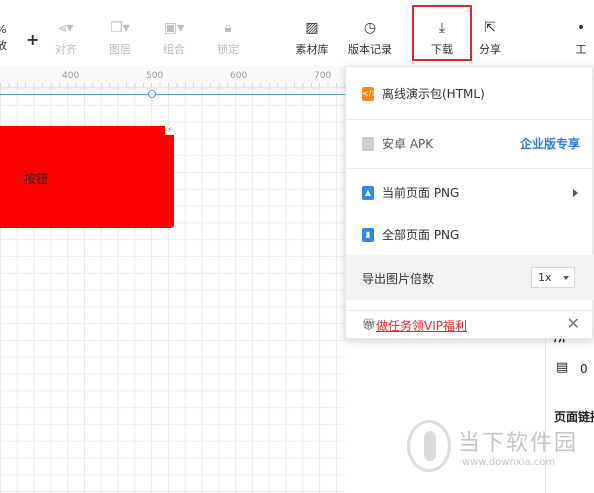  I want to click on ruler-mark: 600, so click(239, 76).